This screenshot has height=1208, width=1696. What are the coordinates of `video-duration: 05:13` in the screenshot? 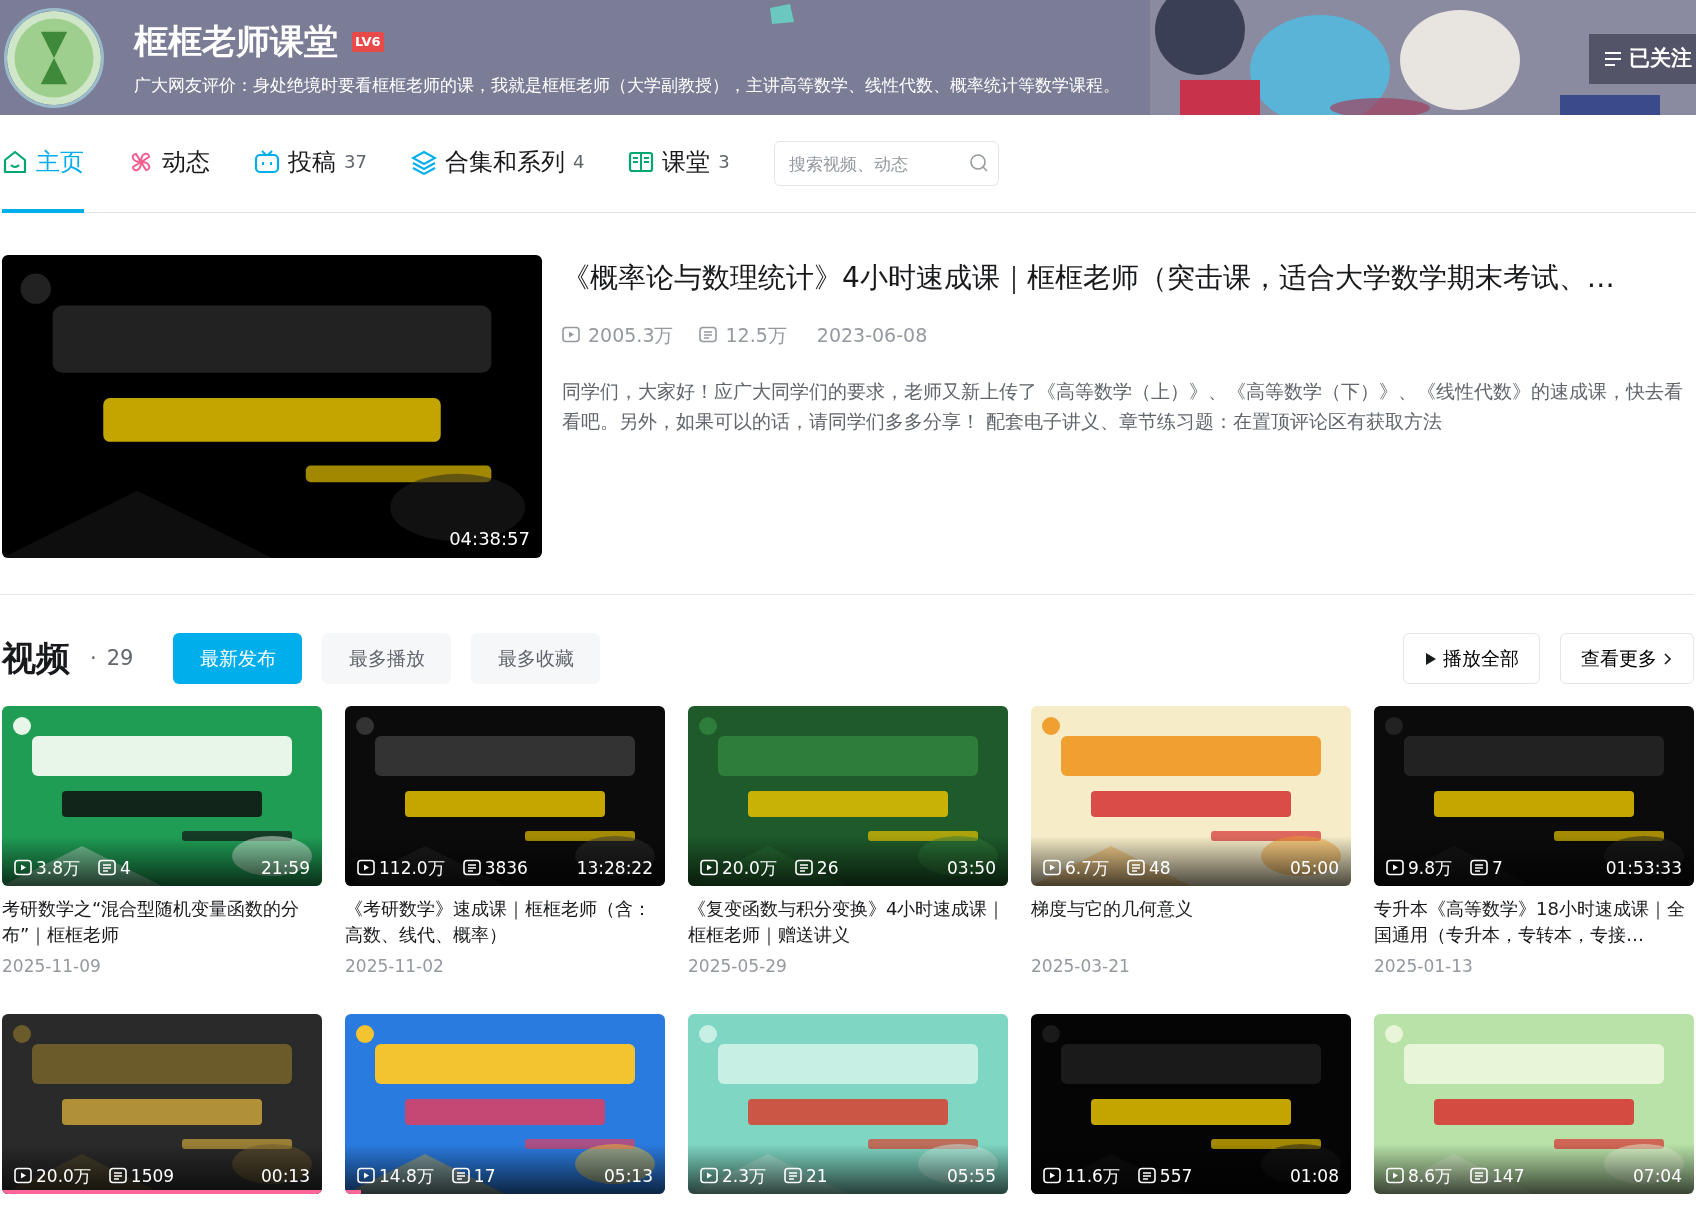 It's located at (628, 1176).